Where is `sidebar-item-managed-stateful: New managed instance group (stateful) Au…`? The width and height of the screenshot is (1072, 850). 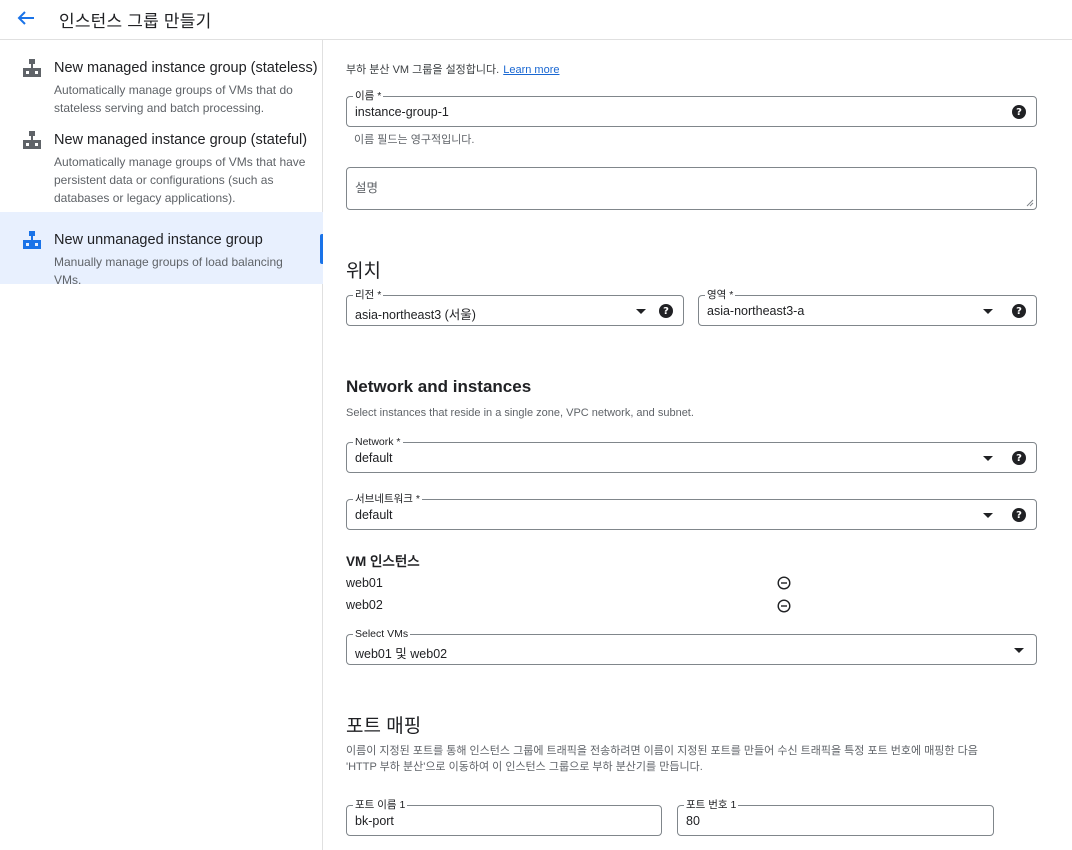 sidebar-item-managed-stateful: New managed instance group (stateful) Au… is located at coordinates (161, 162).